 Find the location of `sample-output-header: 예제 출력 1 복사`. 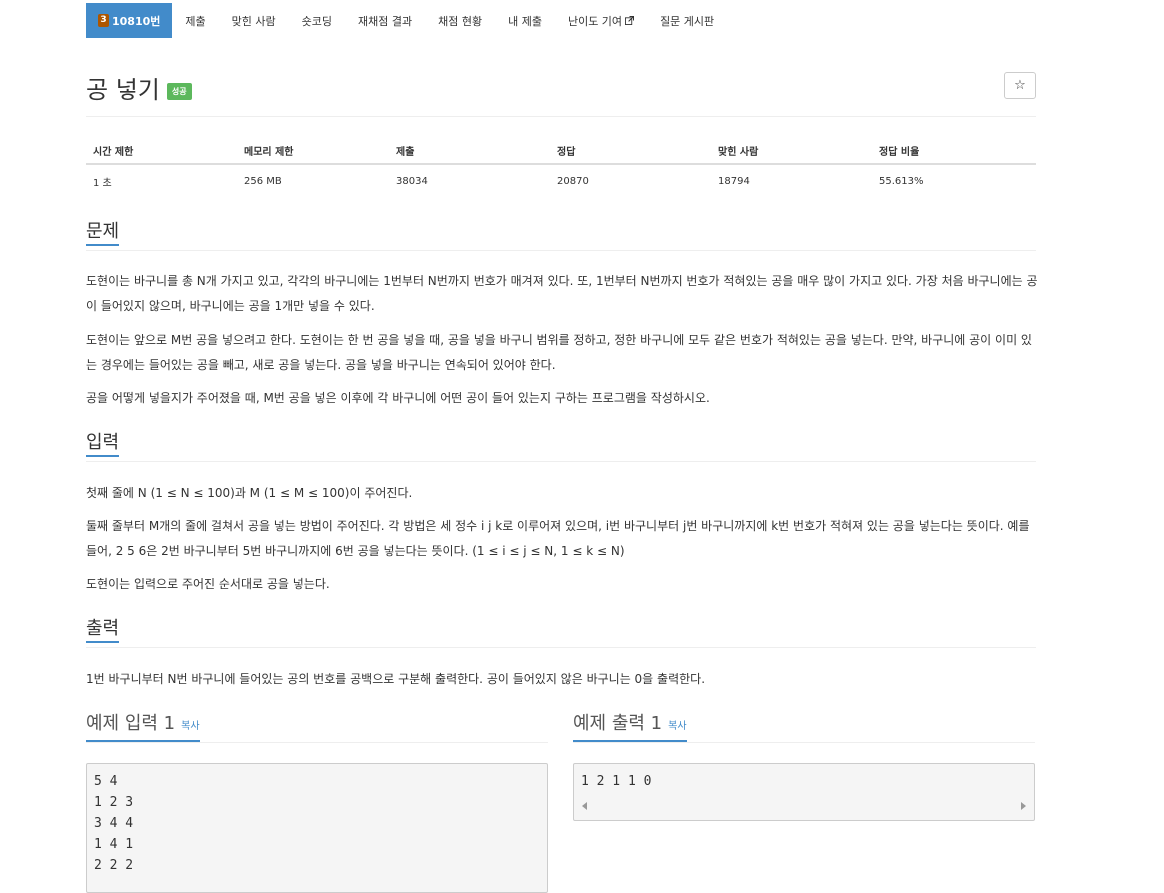

sample-output-header: 예제 출력 1 복사 is located at coordinates (804, 725).